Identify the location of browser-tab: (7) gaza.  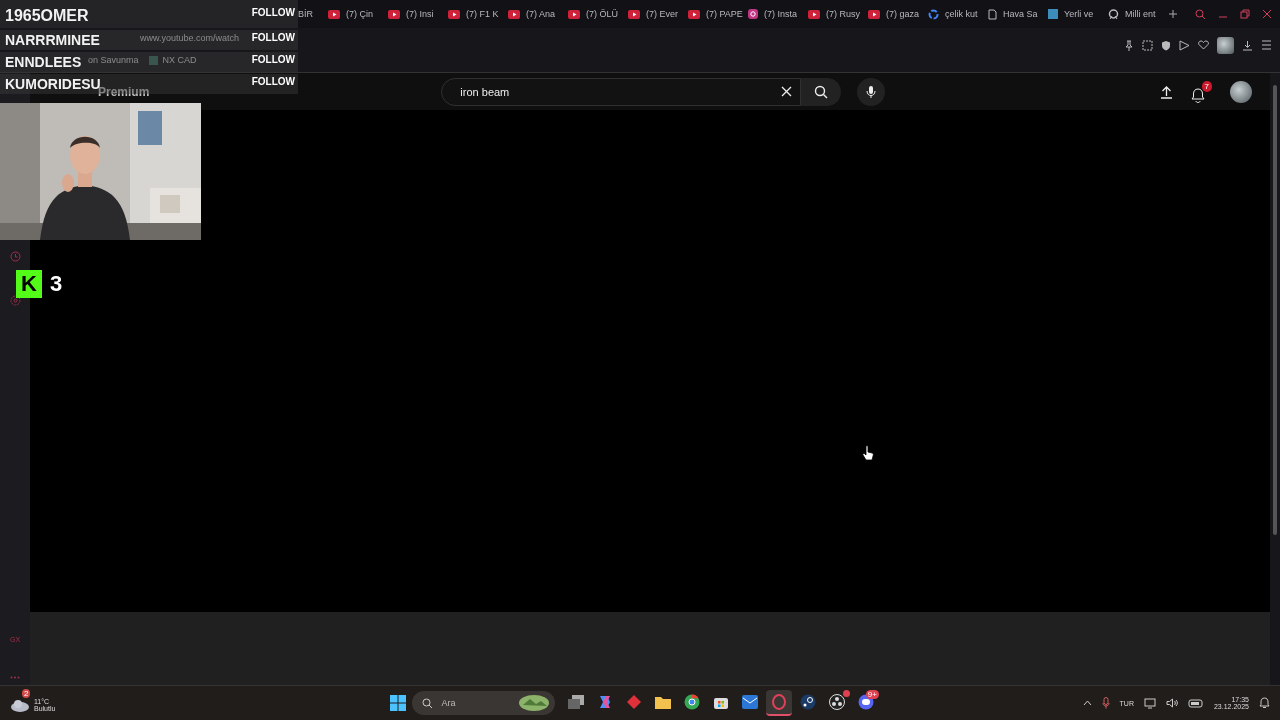
(898, 14).